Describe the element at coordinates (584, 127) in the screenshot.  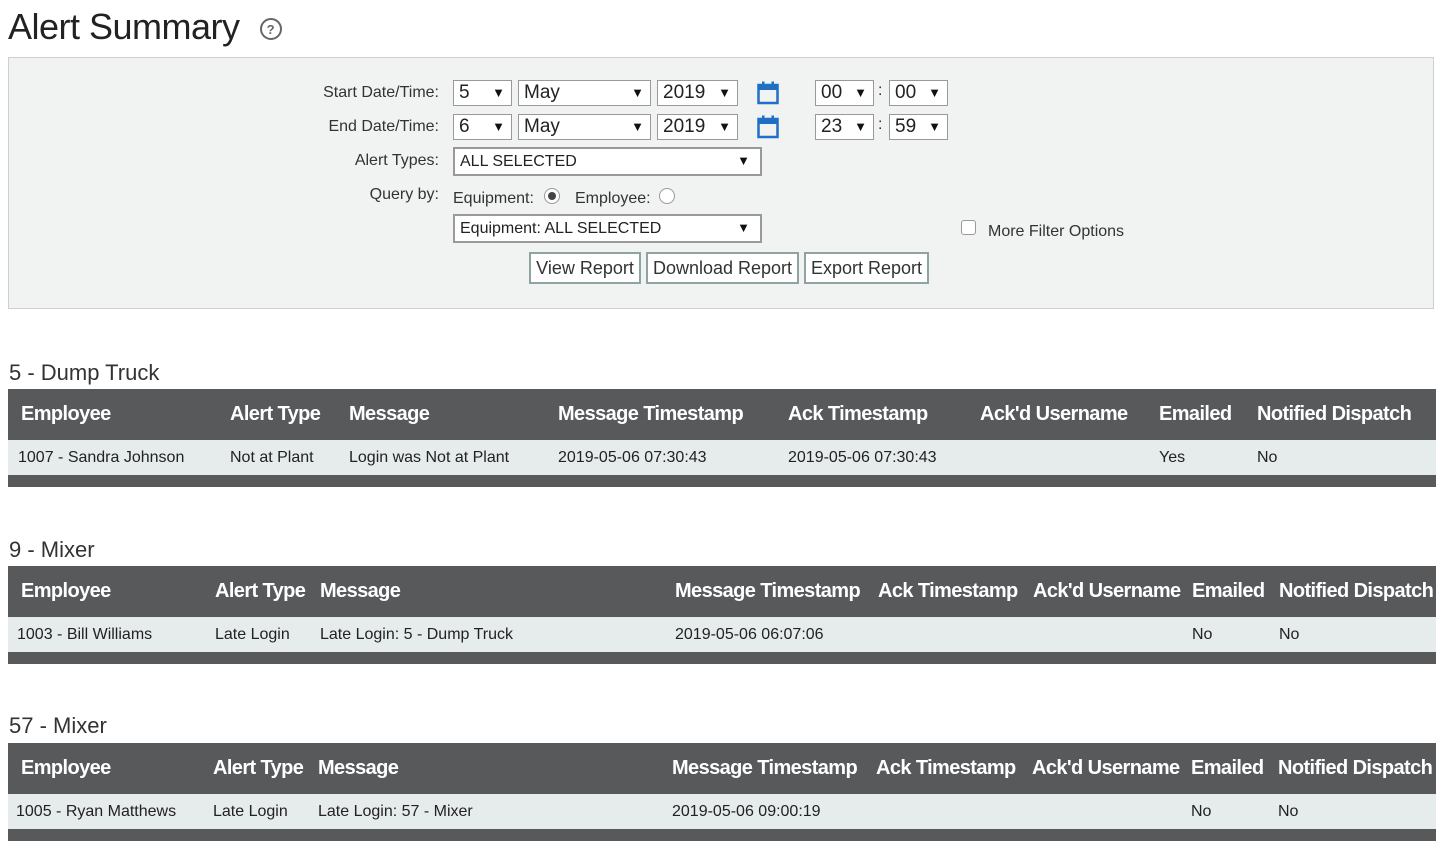
I see `end-month-select: May ▼` at that location.